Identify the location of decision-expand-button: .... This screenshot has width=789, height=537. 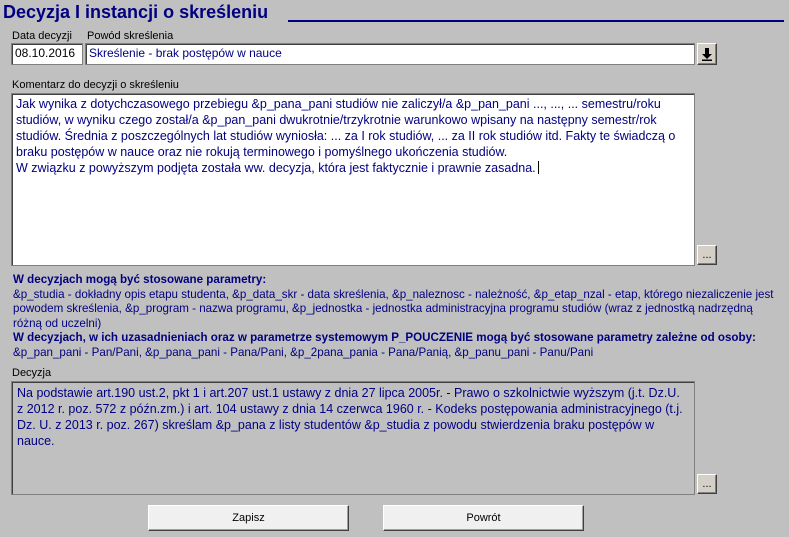
(707, 484).